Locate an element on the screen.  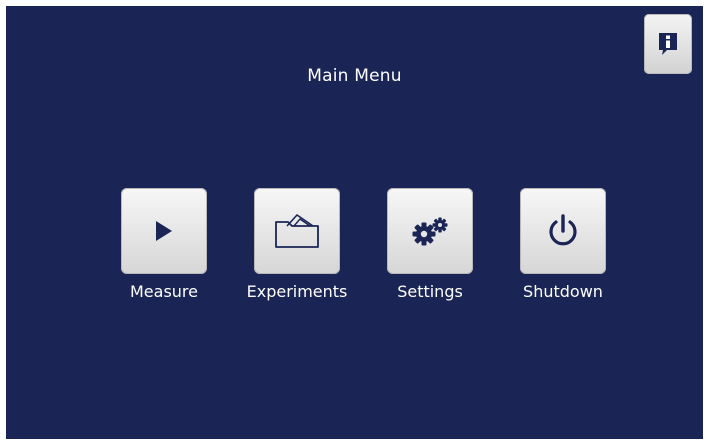
measure-button is located at coordinates (164, 231).